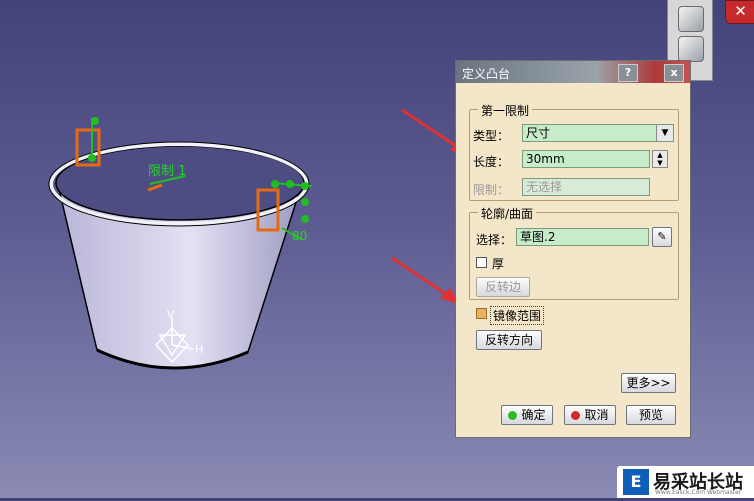 The height and width of the screenshot is (501, 754). What do you see at coordinates (691, 49) in the screenshot?
I see `sketch-tool-icon` at bounding box center [691, 49].